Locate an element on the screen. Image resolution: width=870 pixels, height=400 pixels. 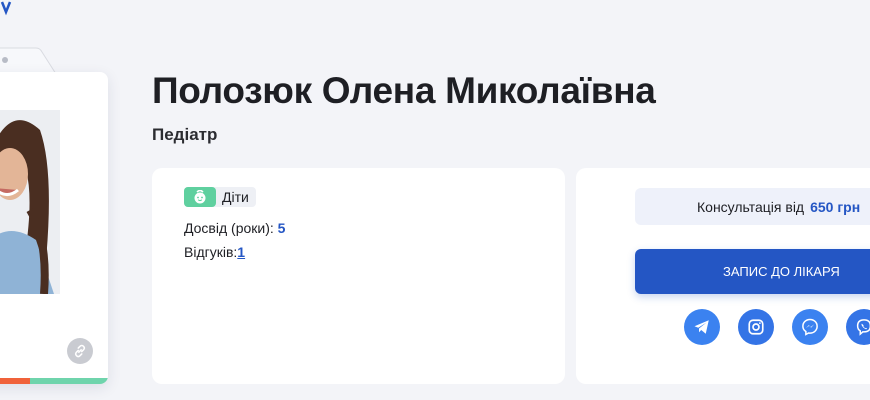
messenger-link is located at coordinates (810, 327).